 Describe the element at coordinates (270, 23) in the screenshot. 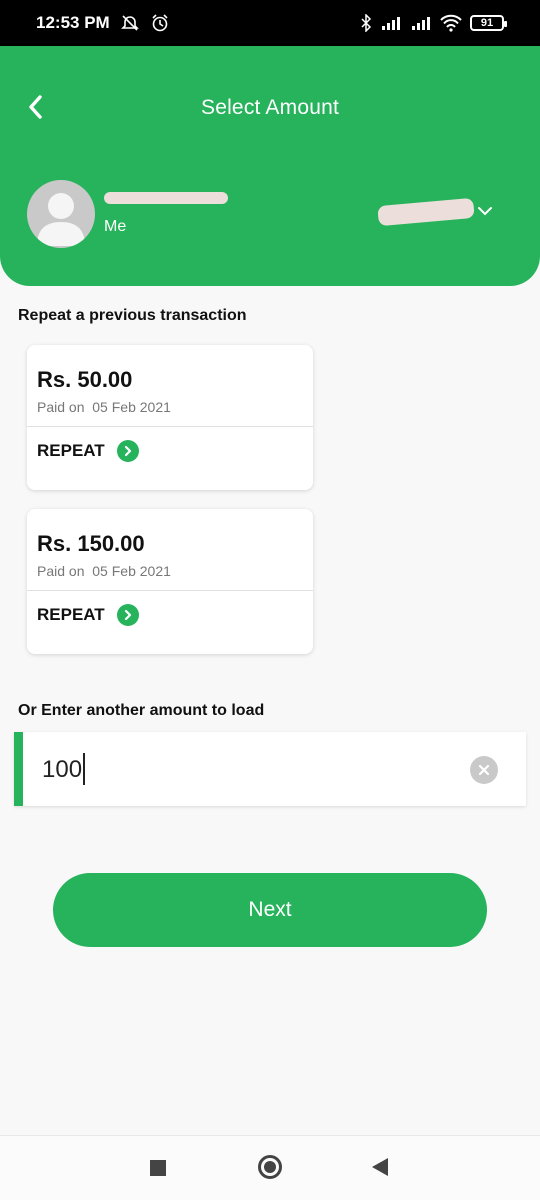

I see `status-bar: 12:53 PM 91` at that location.